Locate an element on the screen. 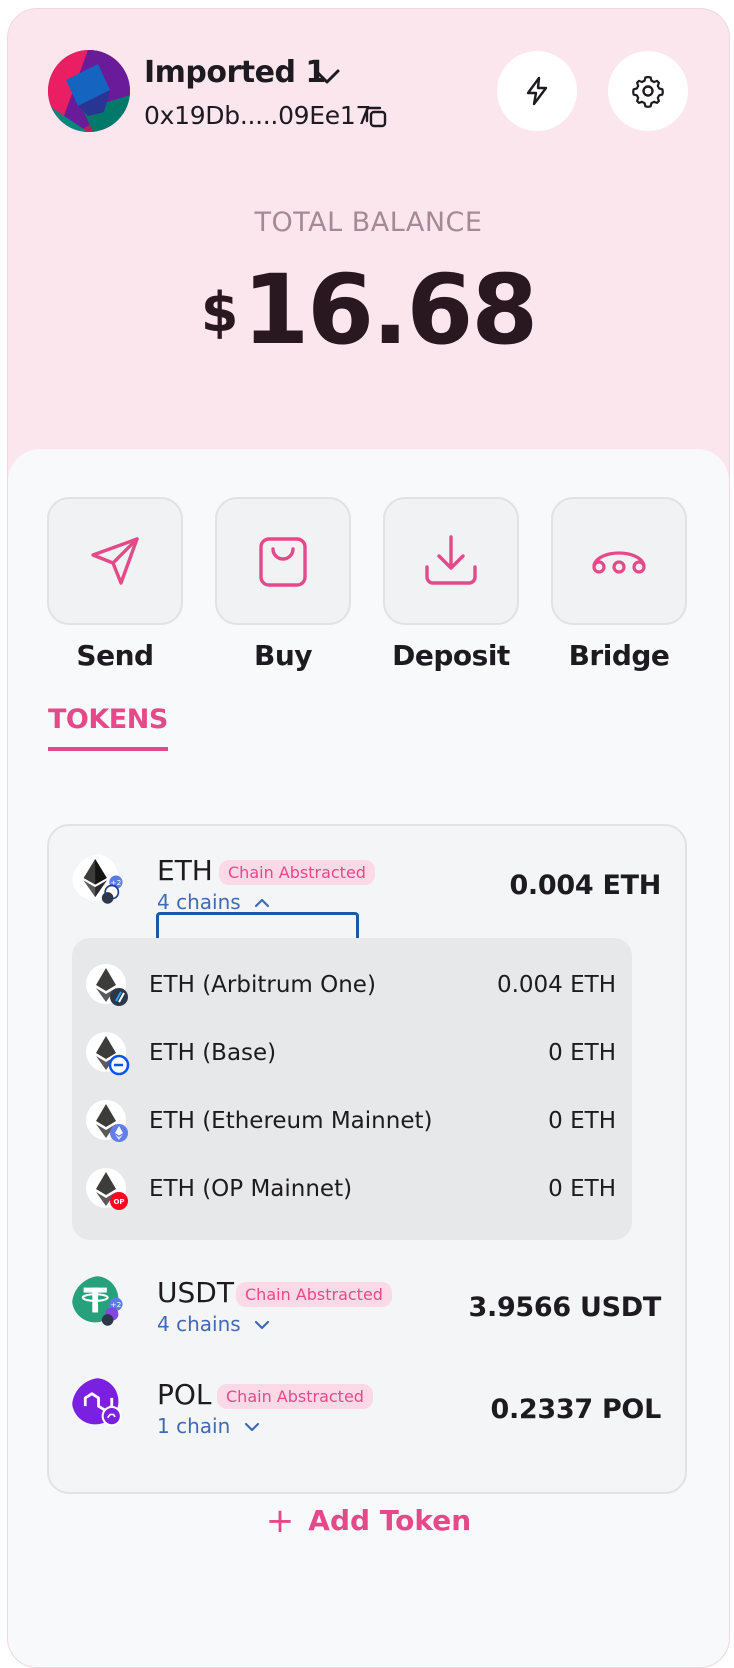 This screenshot has height=1668, width=734. balance-currency: $ is located at coordinates (219, 312).